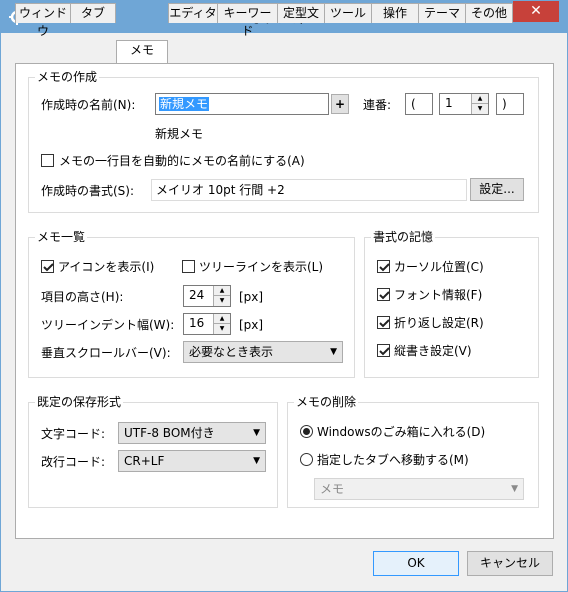 This screenshot has height=592, width=568. I want to click on indent-label: ツリーインデント幅(W):, so click(108, 325).